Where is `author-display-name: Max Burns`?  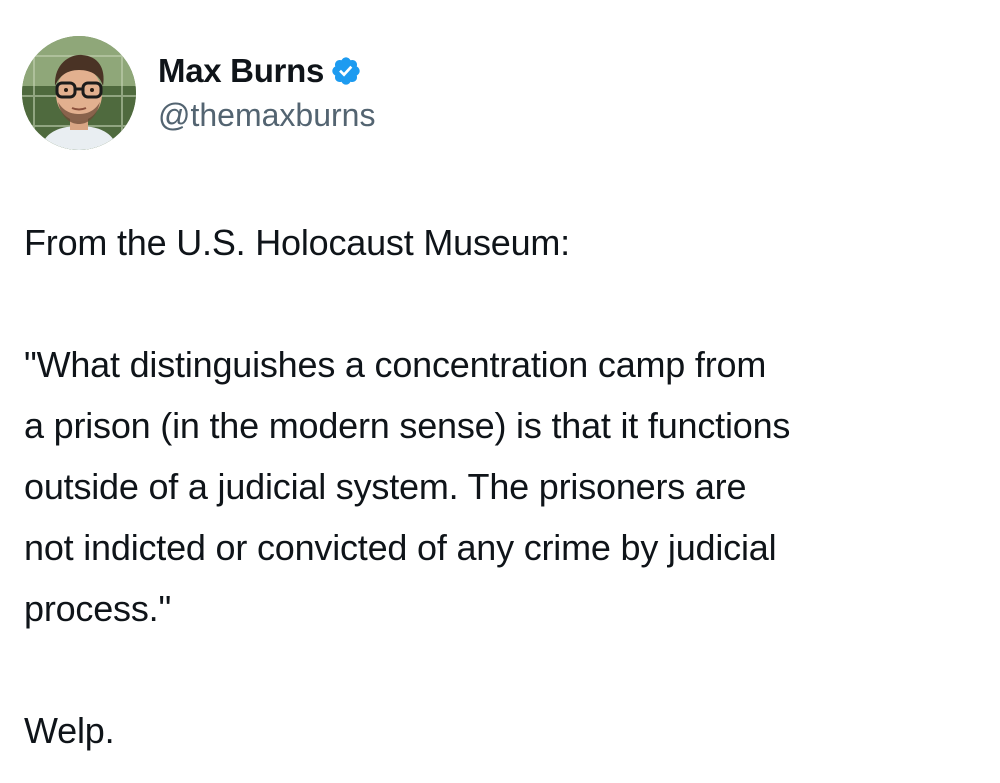 author-display-name: Max Burns is located at coordinates (241, 71).